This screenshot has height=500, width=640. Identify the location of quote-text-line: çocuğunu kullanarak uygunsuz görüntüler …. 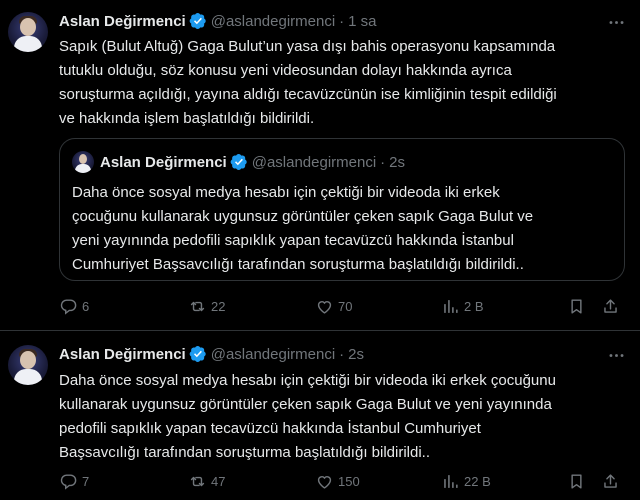
(303, 216).